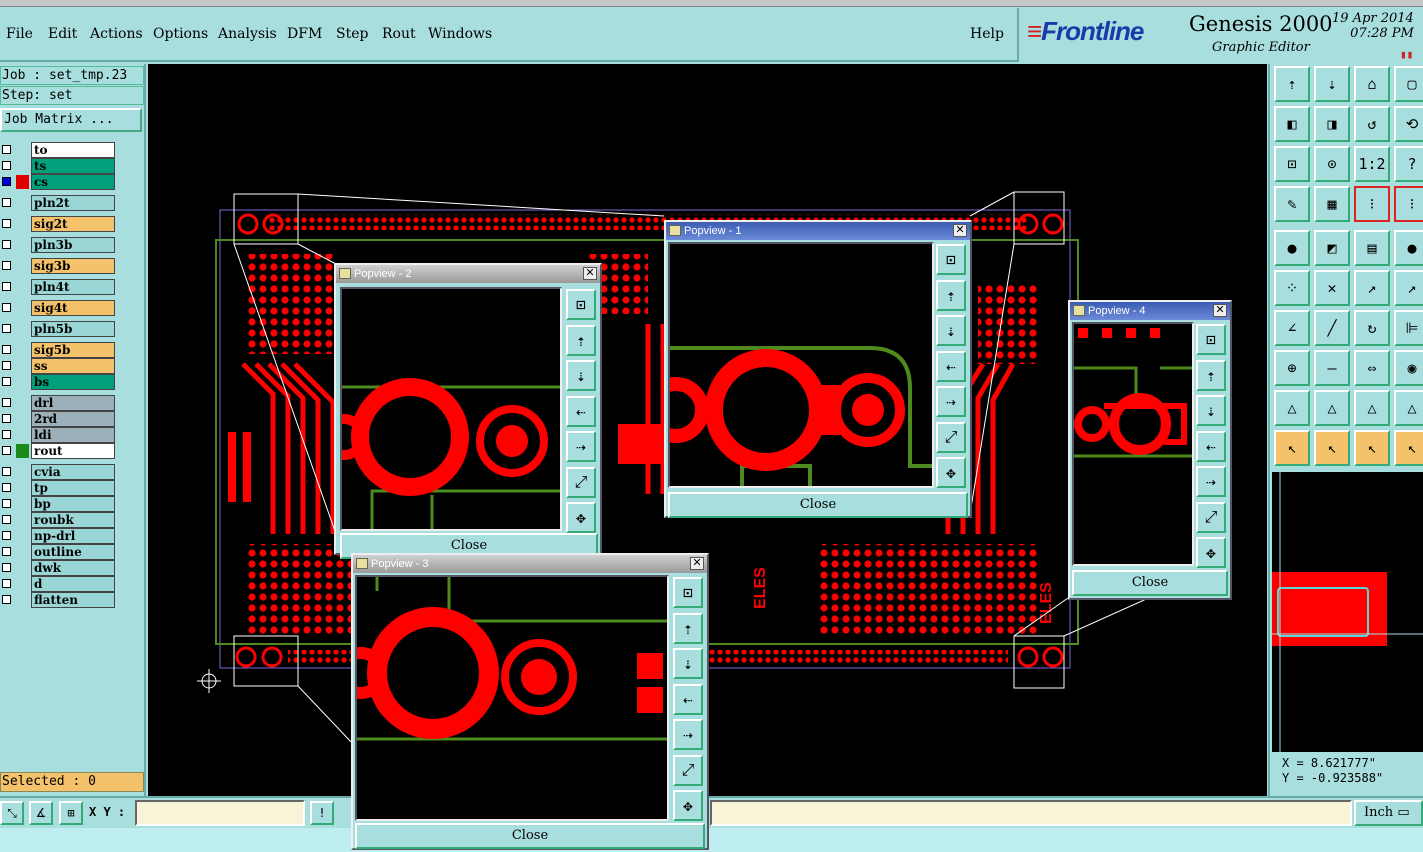 This screenshot has height=852, width=1423. I want to click on layer-name: pln4t, so click(73, 287).